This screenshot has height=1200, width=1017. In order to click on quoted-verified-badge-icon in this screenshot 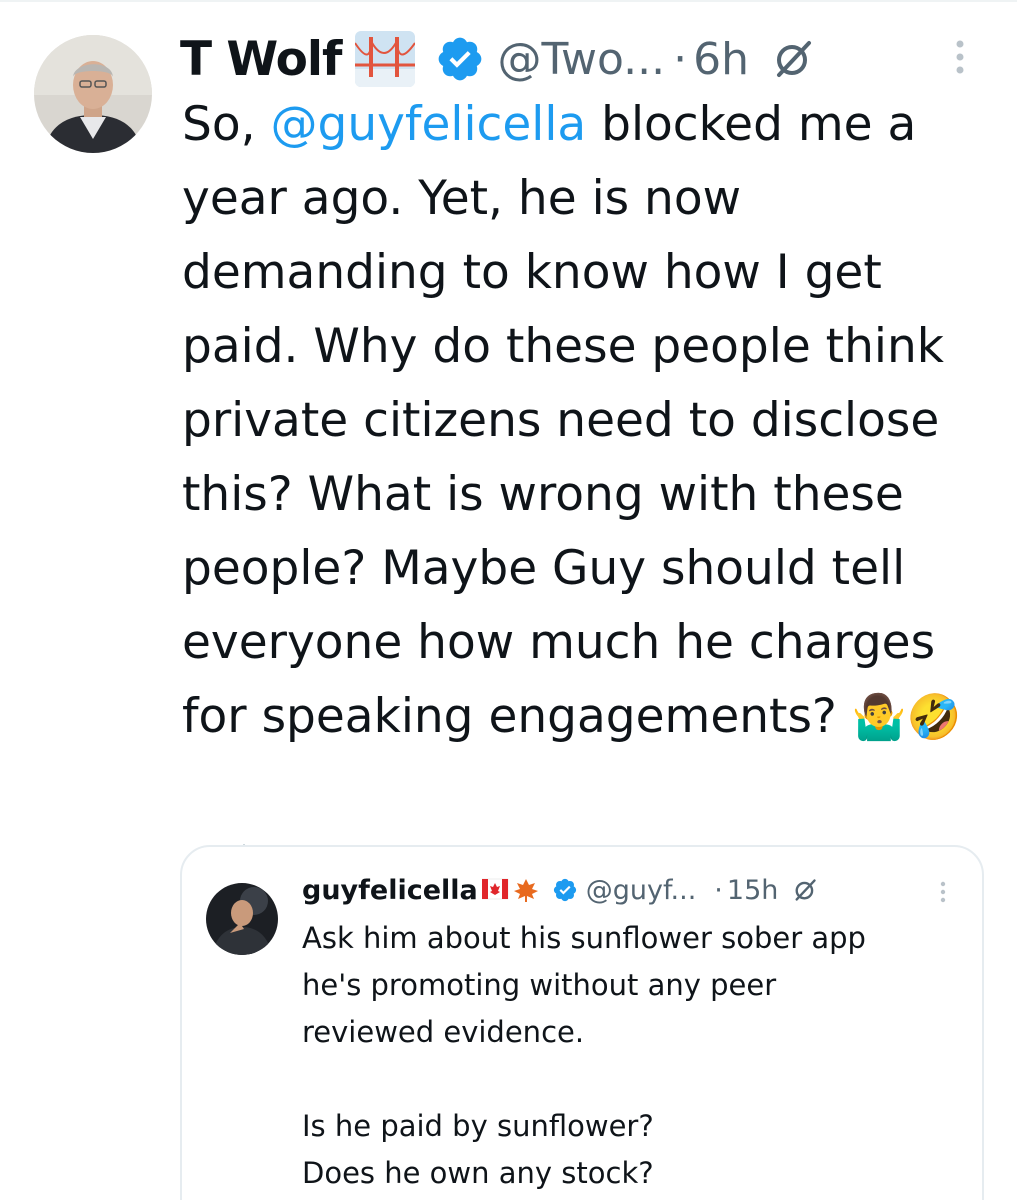, I will do `click(565, 890)`.